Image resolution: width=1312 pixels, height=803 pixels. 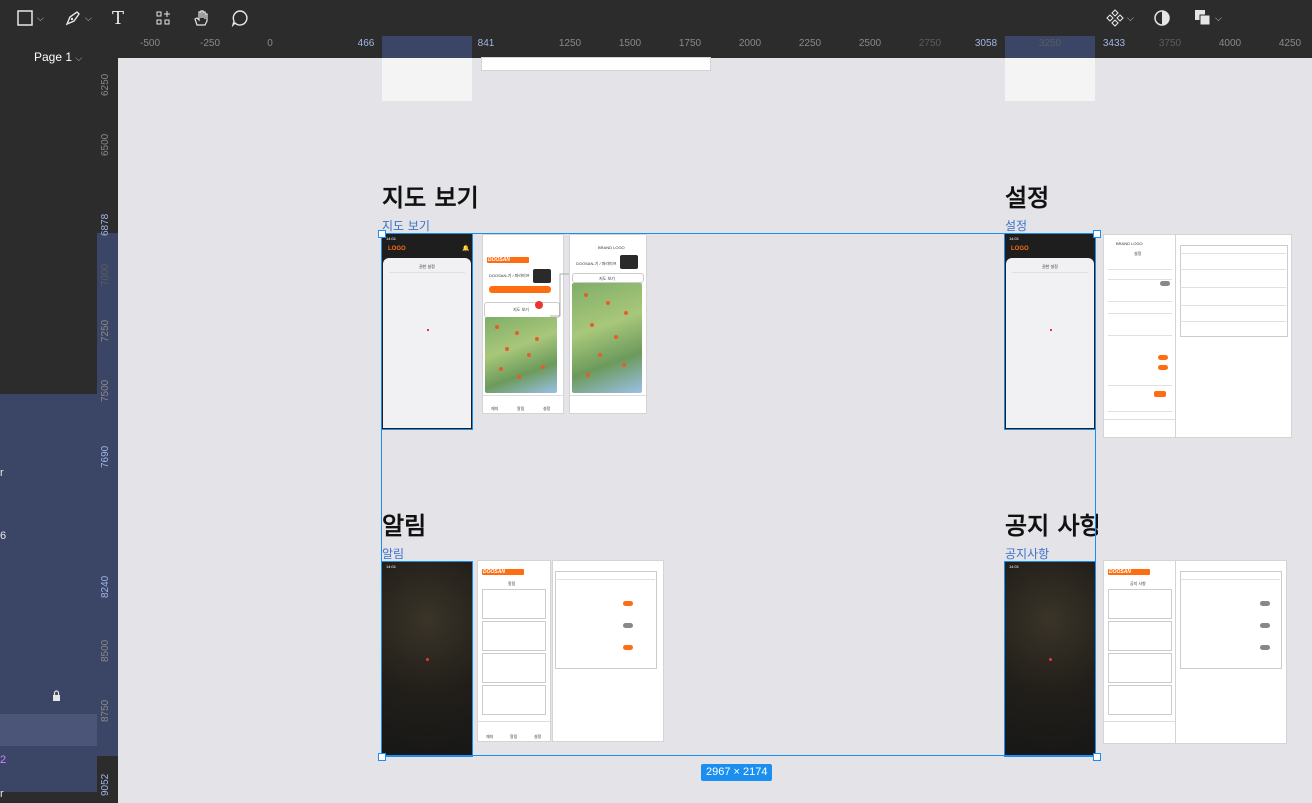 I want to click on map-screen-mock: DOOSAN DOOSAN-기 / 파라미프 지도 보기 재지 알림 설정, so click(x=523, y=324).